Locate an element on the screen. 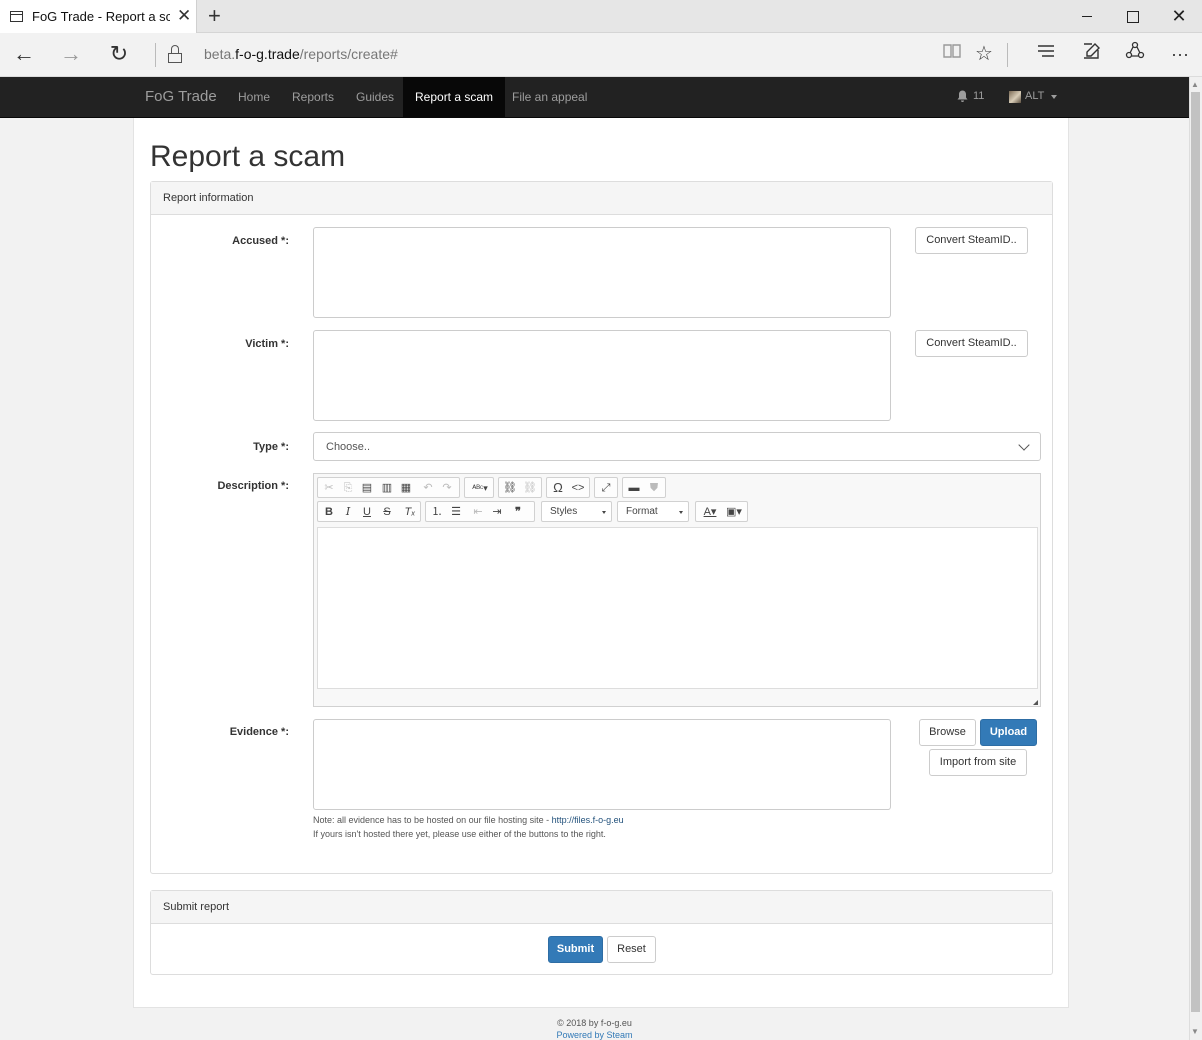 This screenshot has width=1202, height=1040. nav-reports: Reports is located at coordinates (313, 97).